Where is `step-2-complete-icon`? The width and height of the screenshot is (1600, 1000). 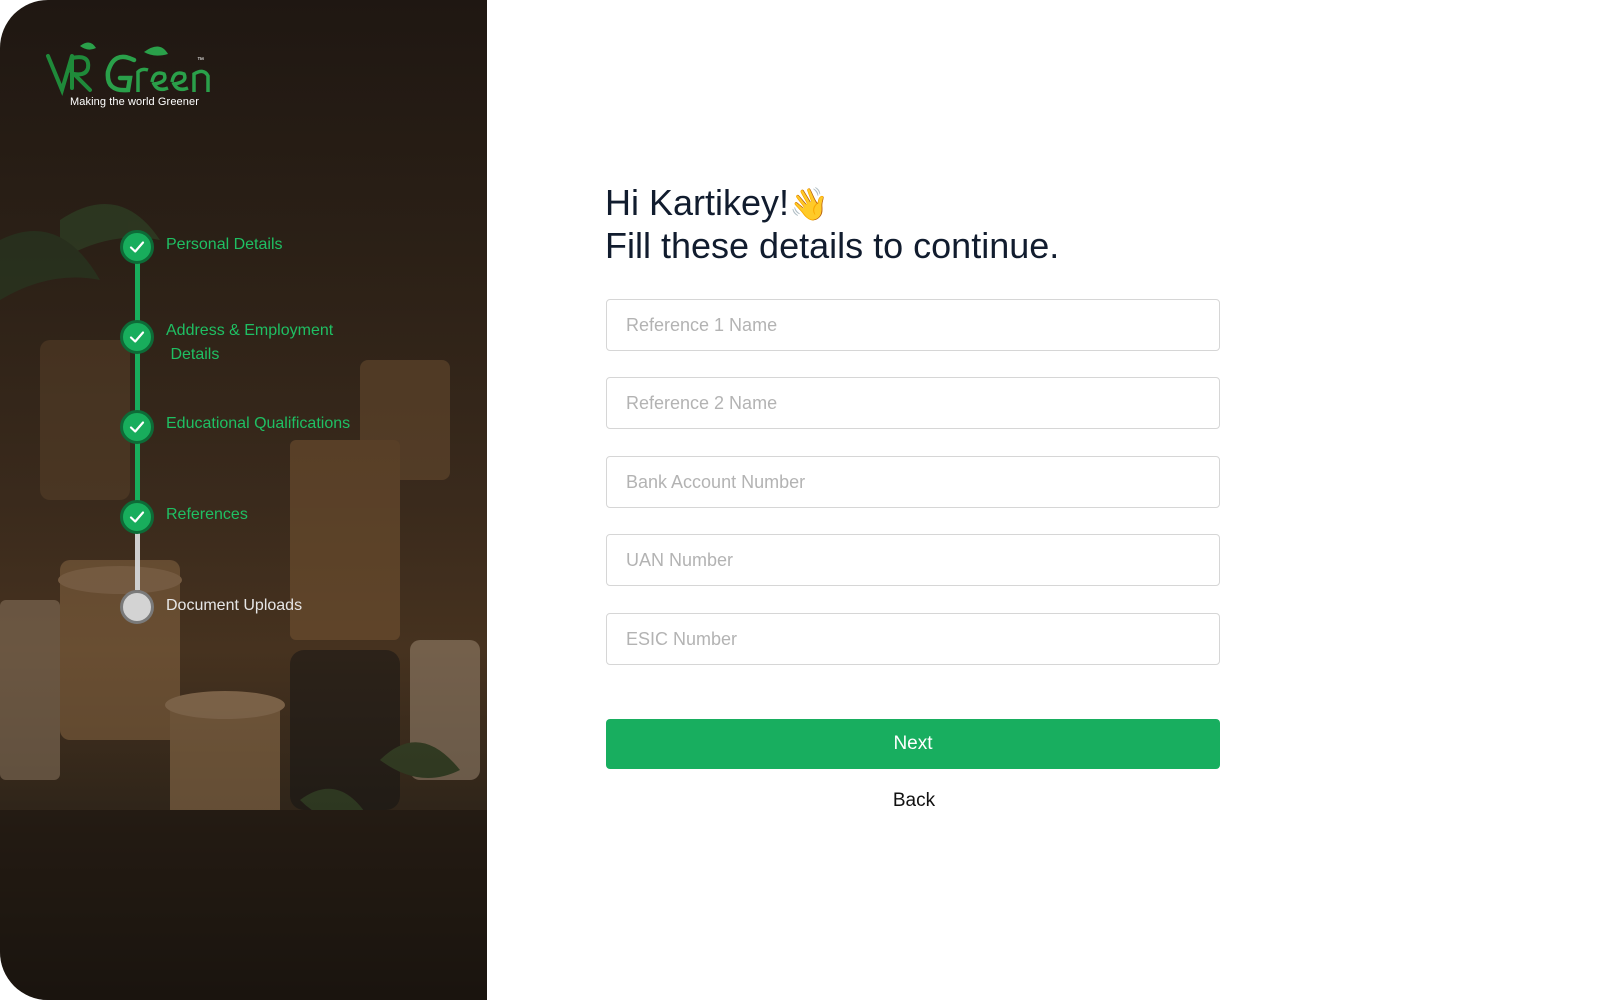
step-2-complete-icon is located at coordinates (137, 337).